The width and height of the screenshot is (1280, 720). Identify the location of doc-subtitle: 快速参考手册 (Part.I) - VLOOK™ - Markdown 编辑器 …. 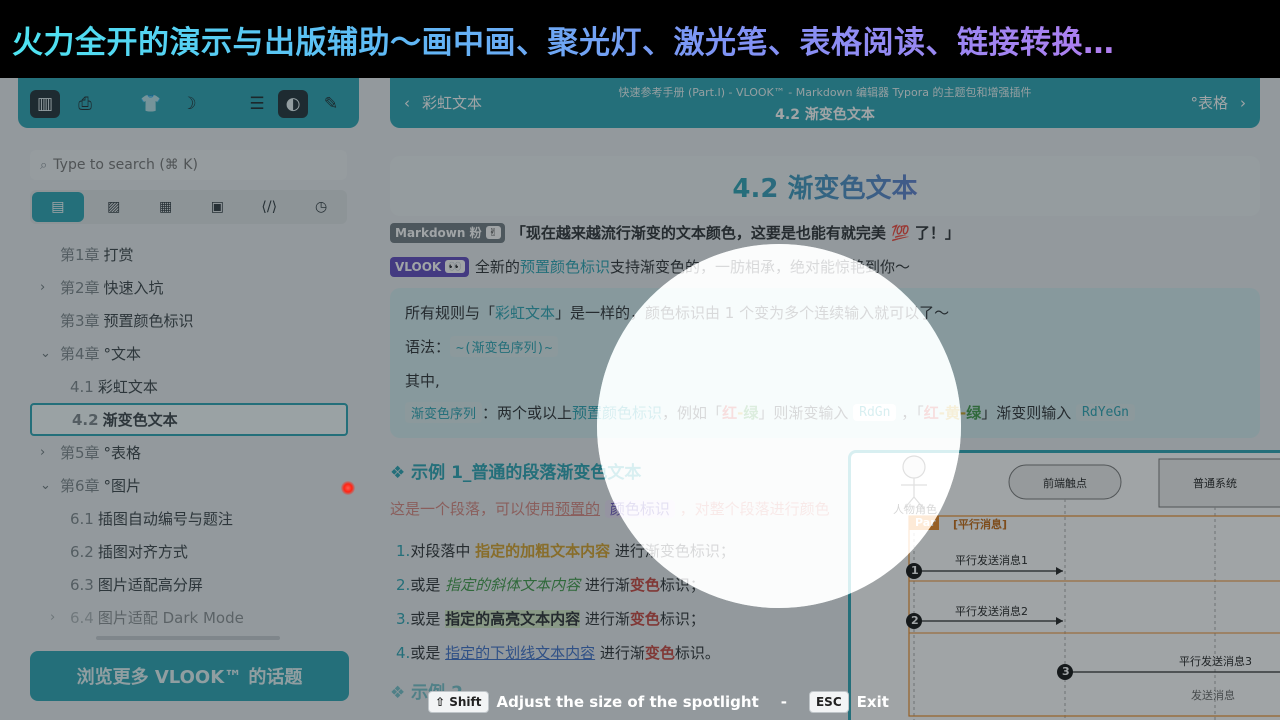
(825, 92).